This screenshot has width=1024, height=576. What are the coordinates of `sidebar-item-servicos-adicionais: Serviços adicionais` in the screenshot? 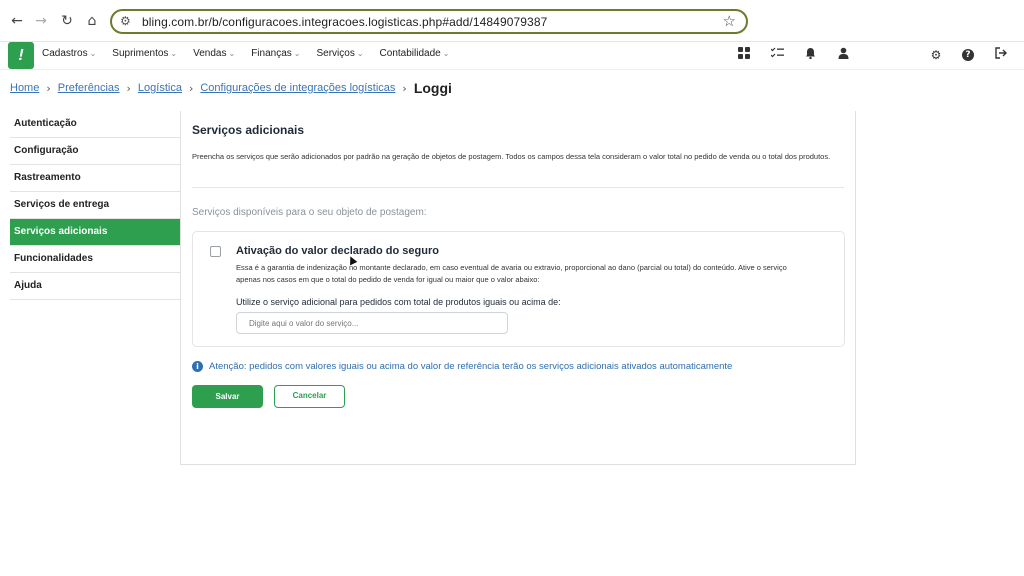 It's located at (95, 232).